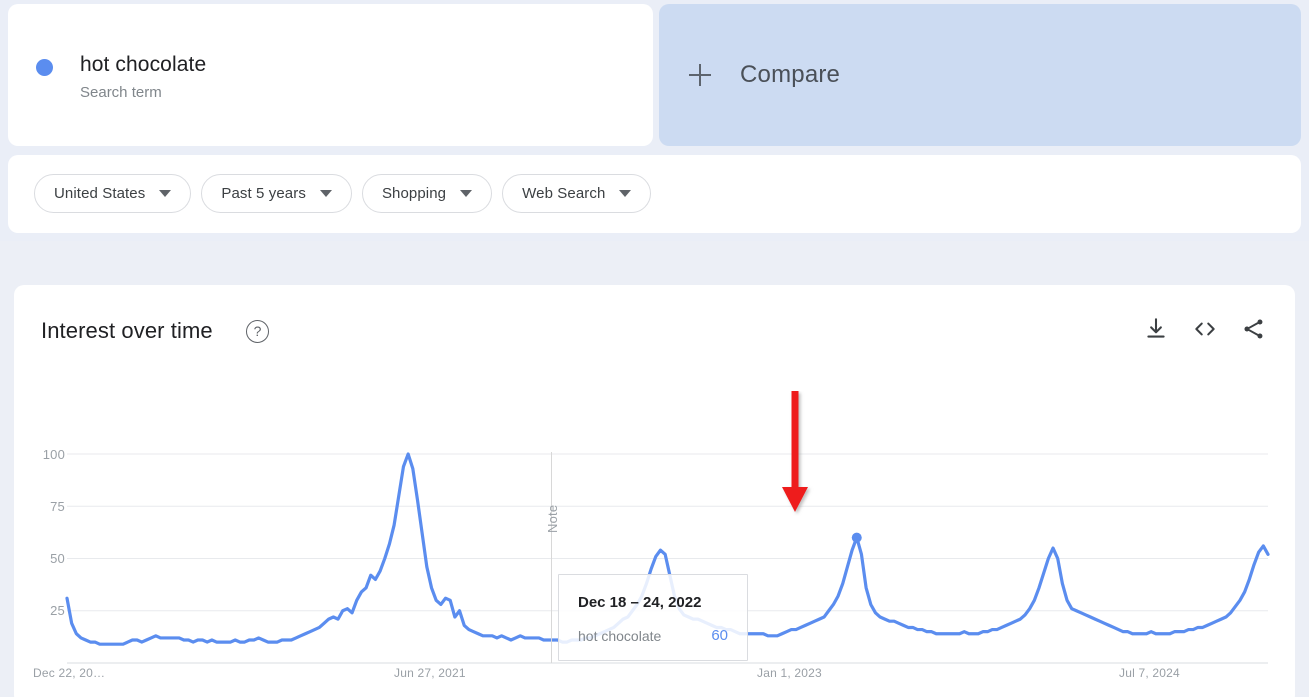  Describe the element at coordinates (414, 193) in the screenshot. I see `filter-chip-category-label: Shopping` at that location.